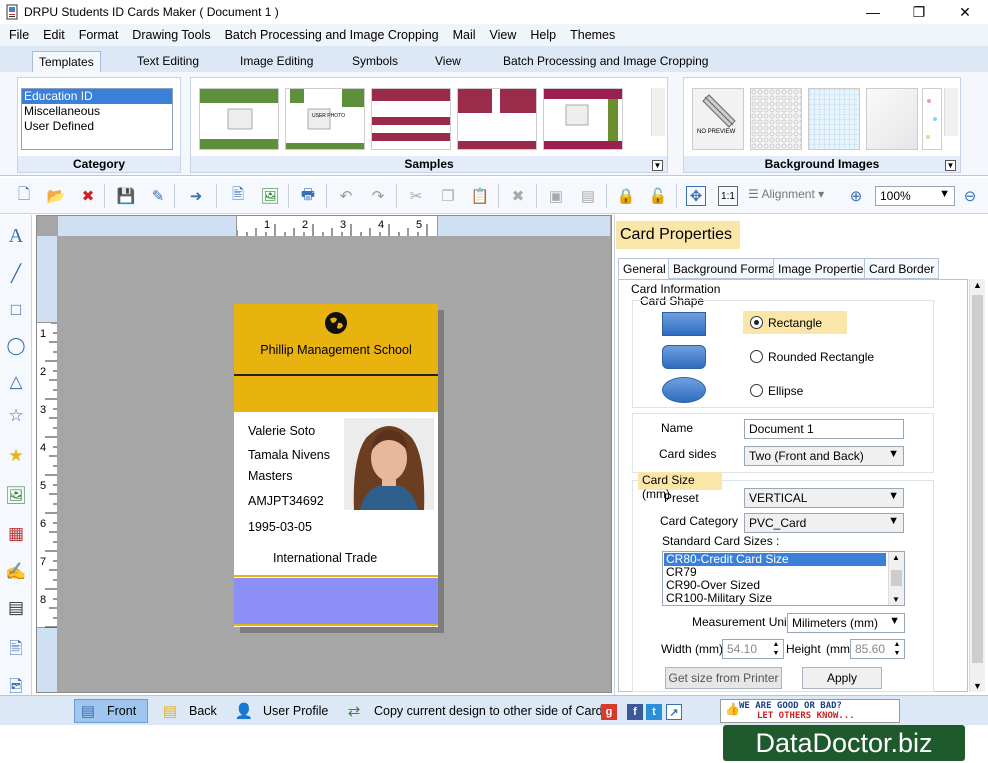  Describe the element at coordinates (16, 236) in the screenshot. I see `text-tool-icon: A` at that location.